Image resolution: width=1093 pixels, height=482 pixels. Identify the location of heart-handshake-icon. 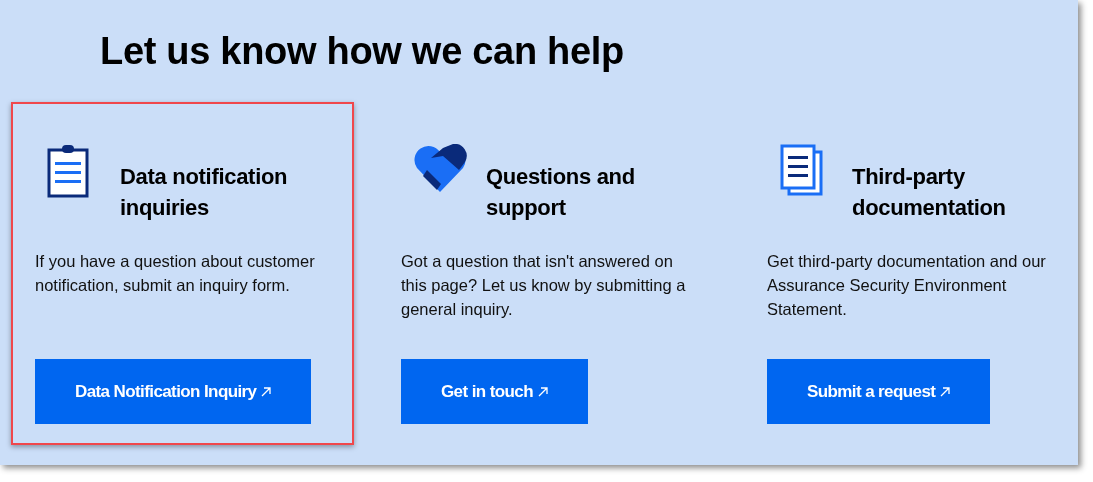
(440, 169).